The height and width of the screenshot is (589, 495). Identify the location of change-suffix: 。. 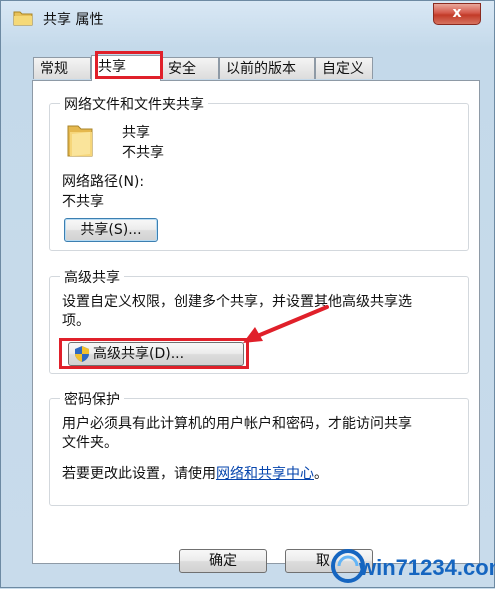
(321, 474).